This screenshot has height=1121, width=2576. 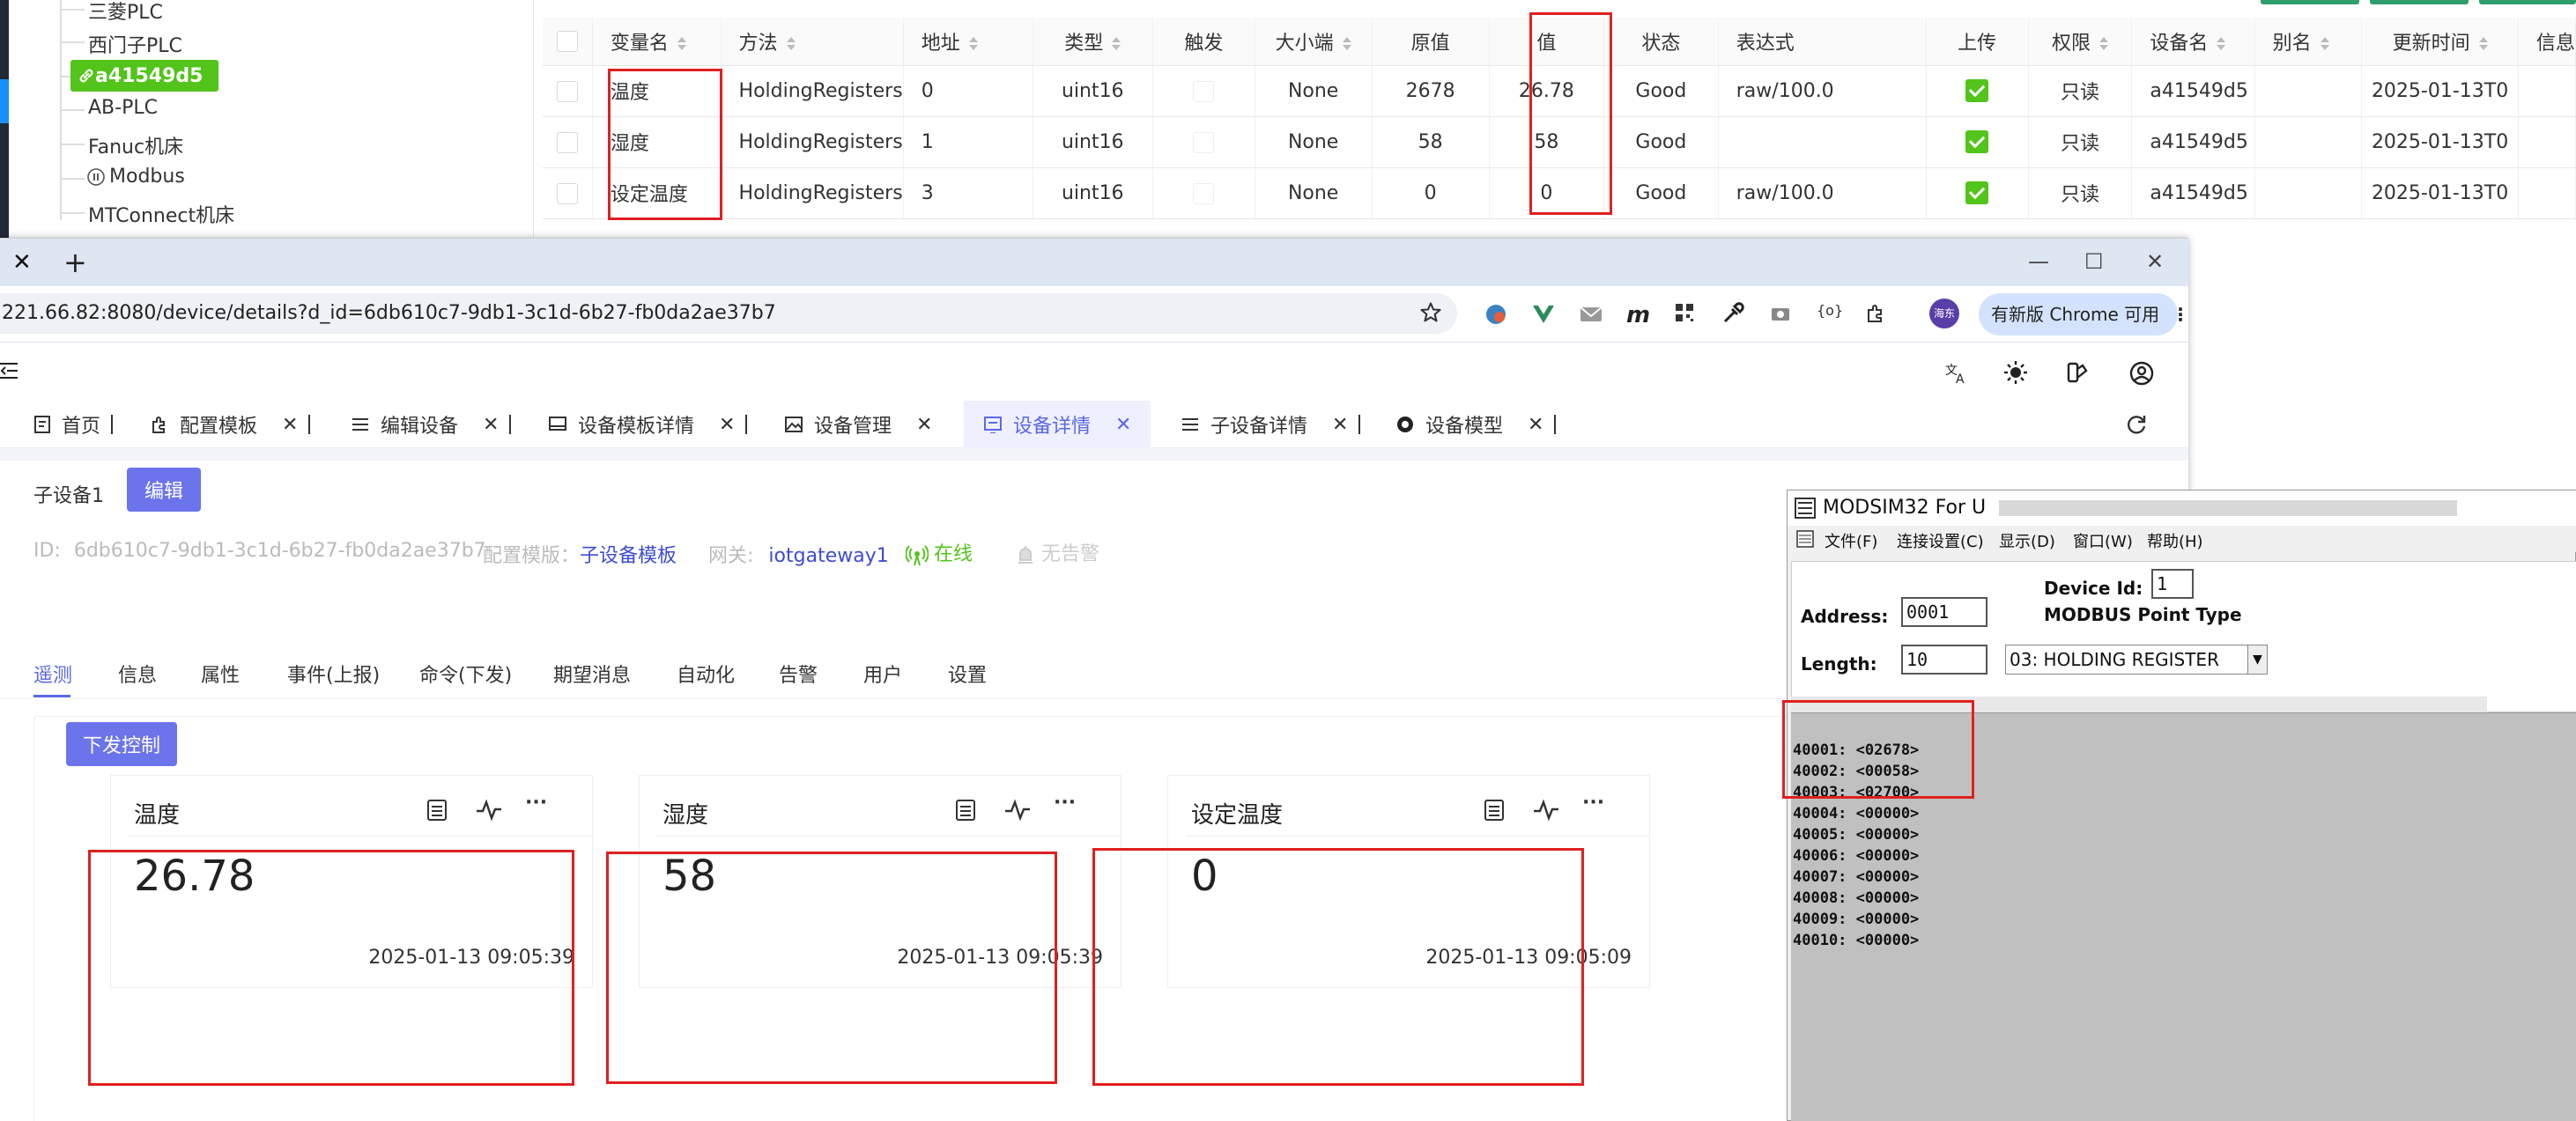 I want to click on tree-item: MTConnect机床, so click(x=161, y=214).